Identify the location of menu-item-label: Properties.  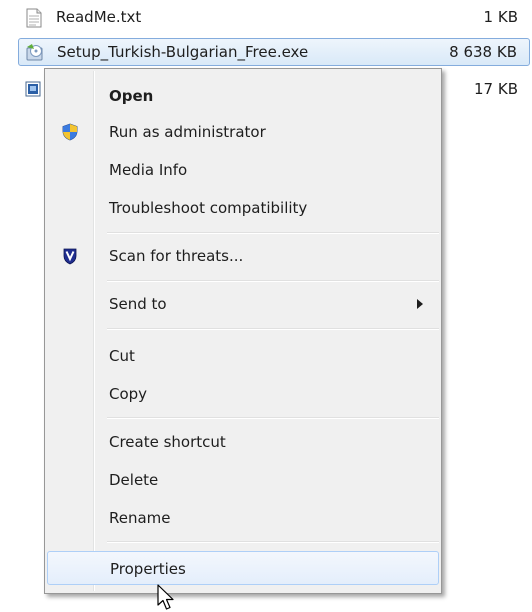
(148, 569).